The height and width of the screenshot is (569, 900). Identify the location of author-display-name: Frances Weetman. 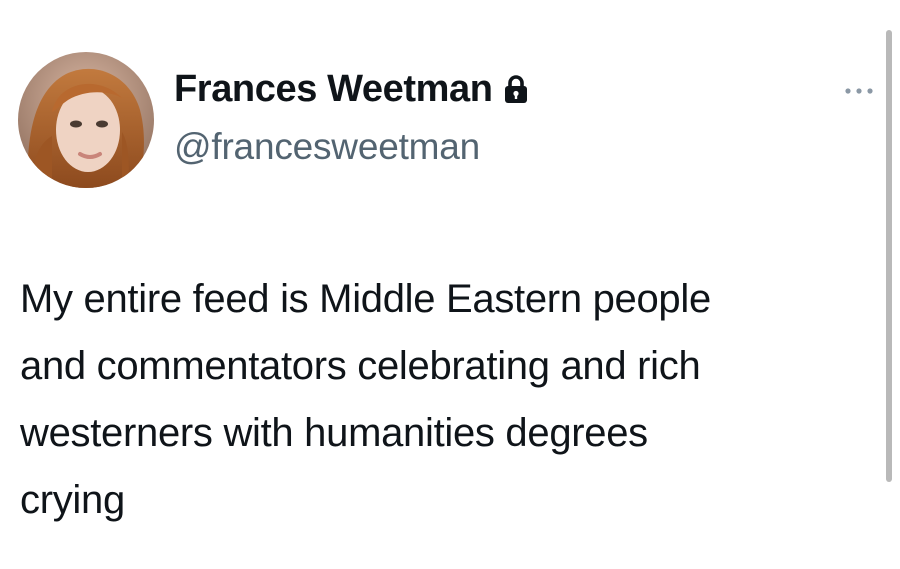
(333, 89).